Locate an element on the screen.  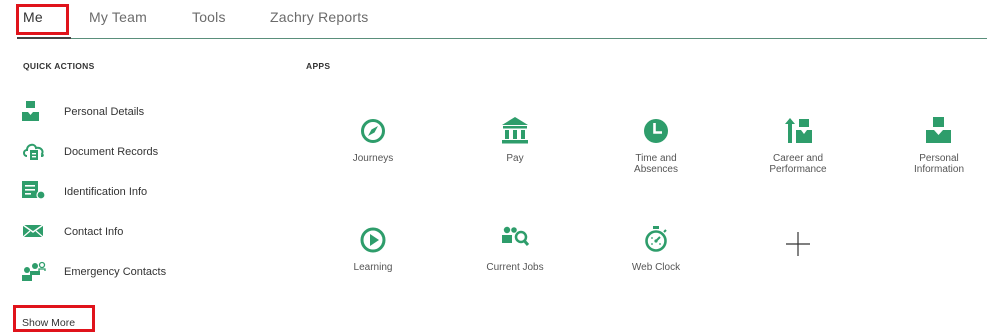
stopwatch-icon is located at coordinates (656, 240).